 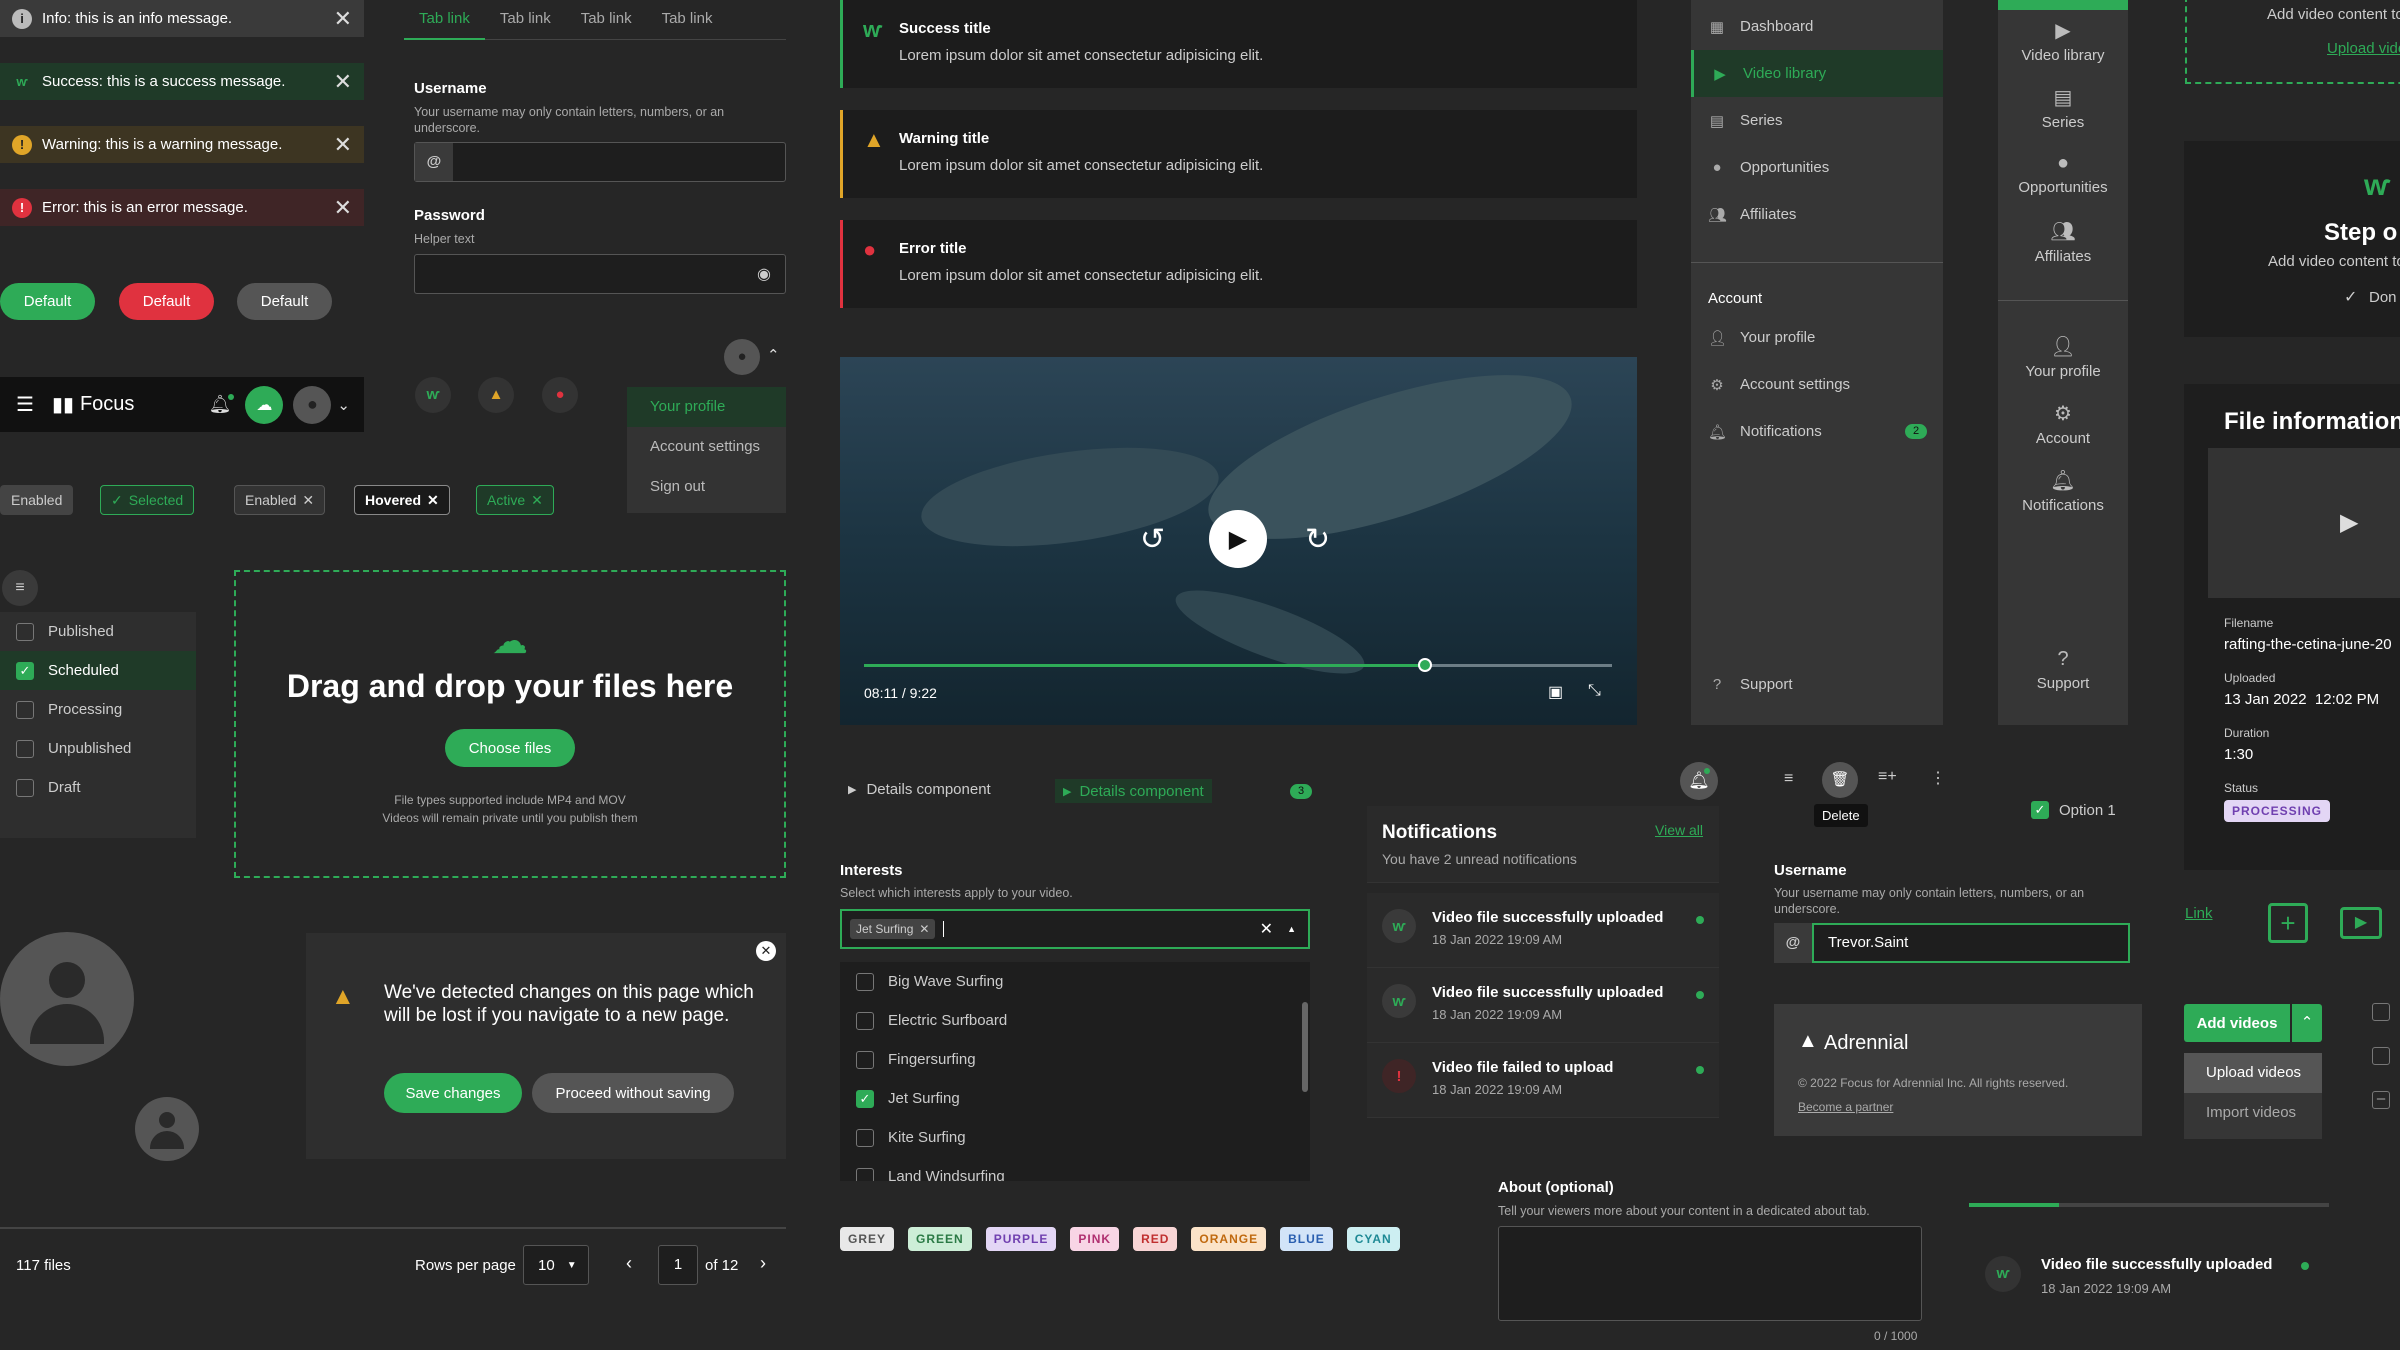 What do you see at coordinates (1075, 1059) in the screenshot?
I see `interest-option: Fingersurfing` at bounding box center [1075, 1059].